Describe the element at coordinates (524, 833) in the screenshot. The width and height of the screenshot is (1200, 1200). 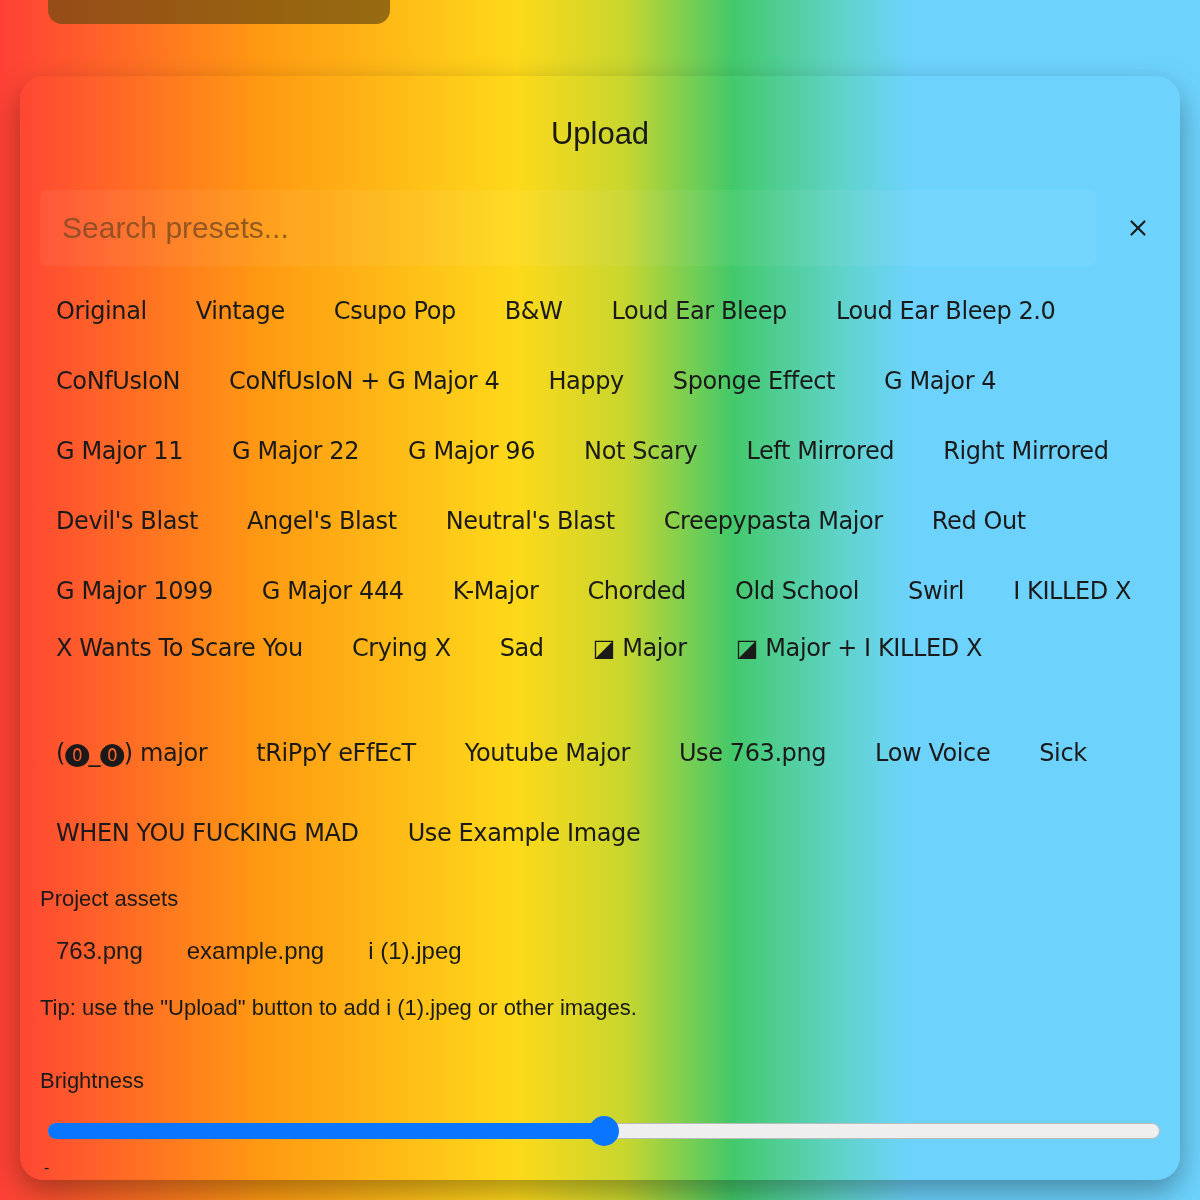
I see `preset-button: Use Example Image` at that location.